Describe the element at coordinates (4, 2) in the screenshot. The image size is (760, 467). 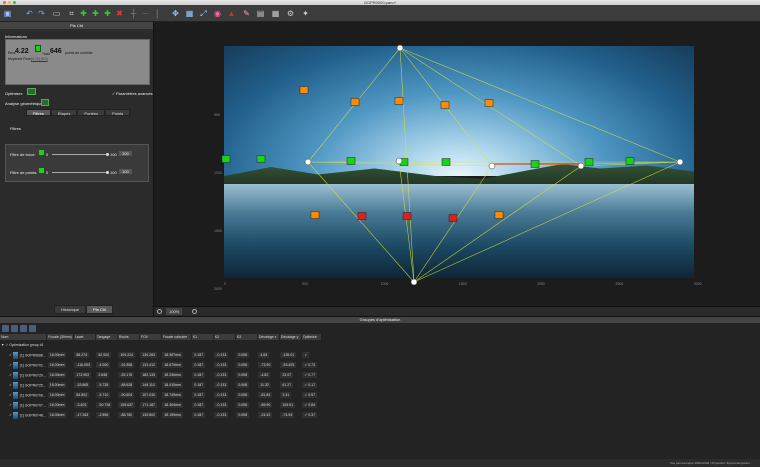
I see `close-window-button` at that location.